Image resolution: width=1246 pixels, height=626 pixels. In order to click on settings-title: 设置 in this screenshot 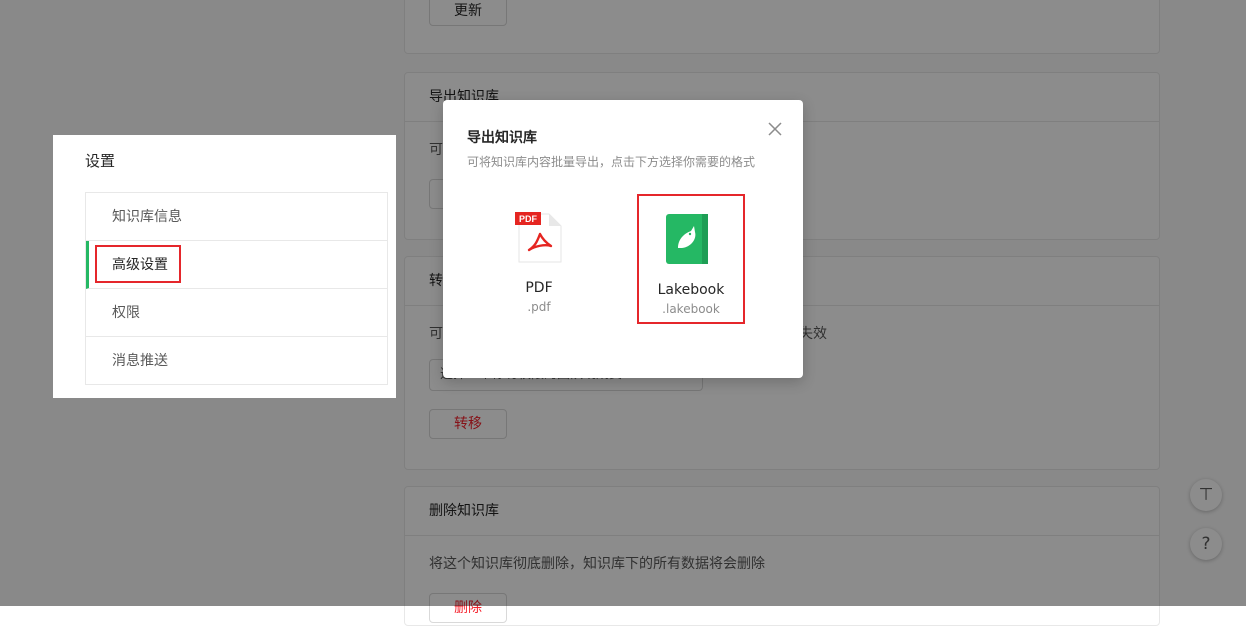, I will do `click(100, 161)`.